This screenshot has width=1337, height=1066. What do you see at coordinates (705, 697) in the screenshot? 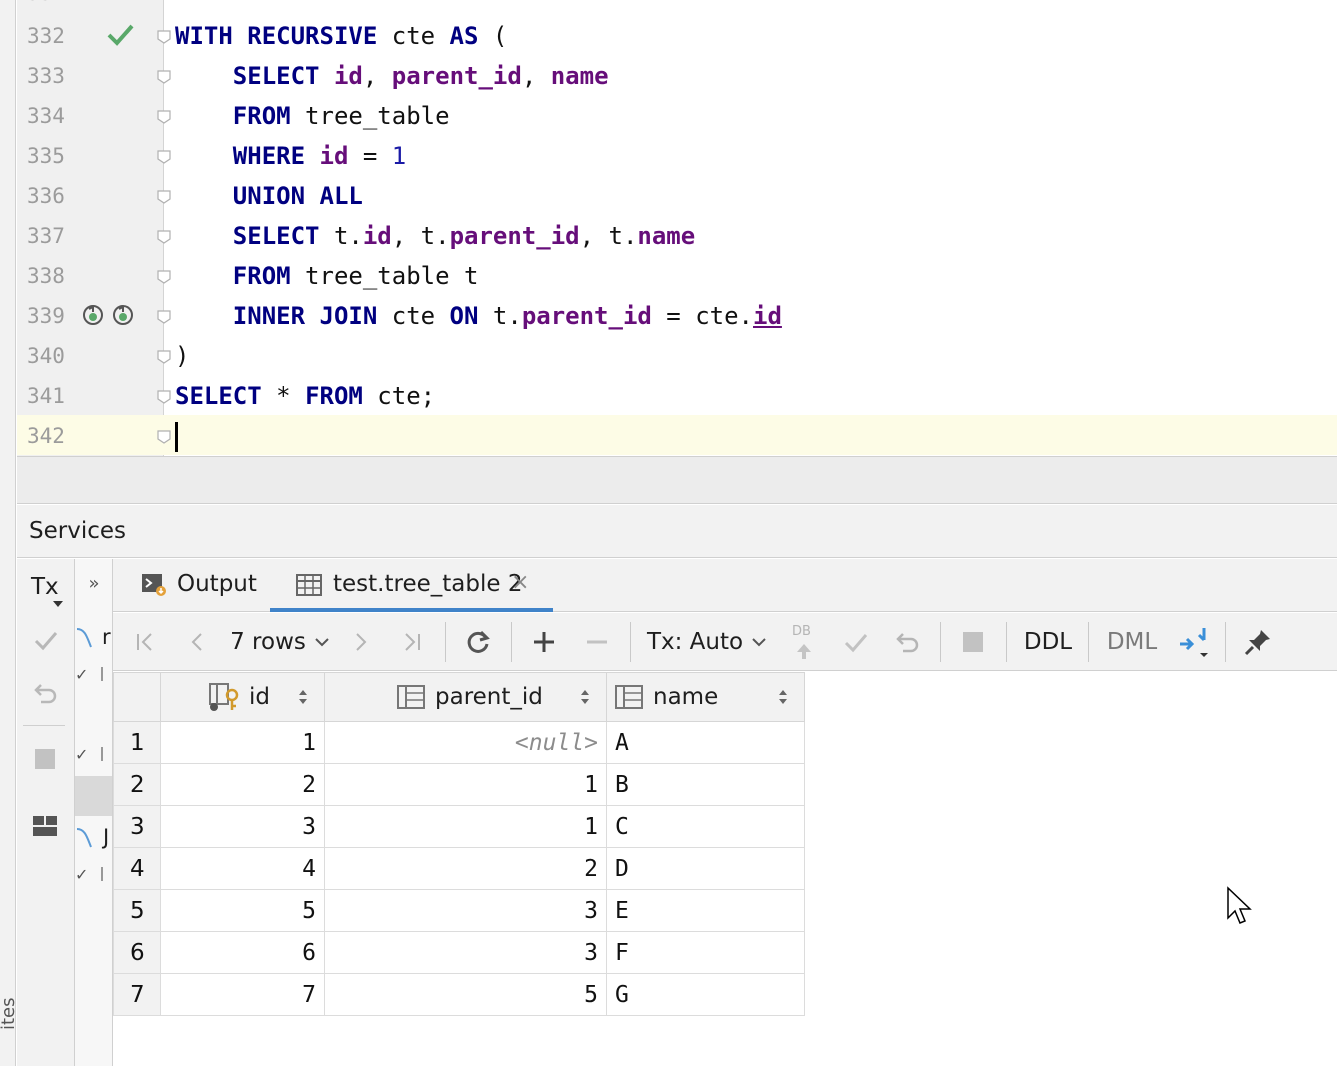
I see `column-header-name: name` at bounding box center [705, 697].